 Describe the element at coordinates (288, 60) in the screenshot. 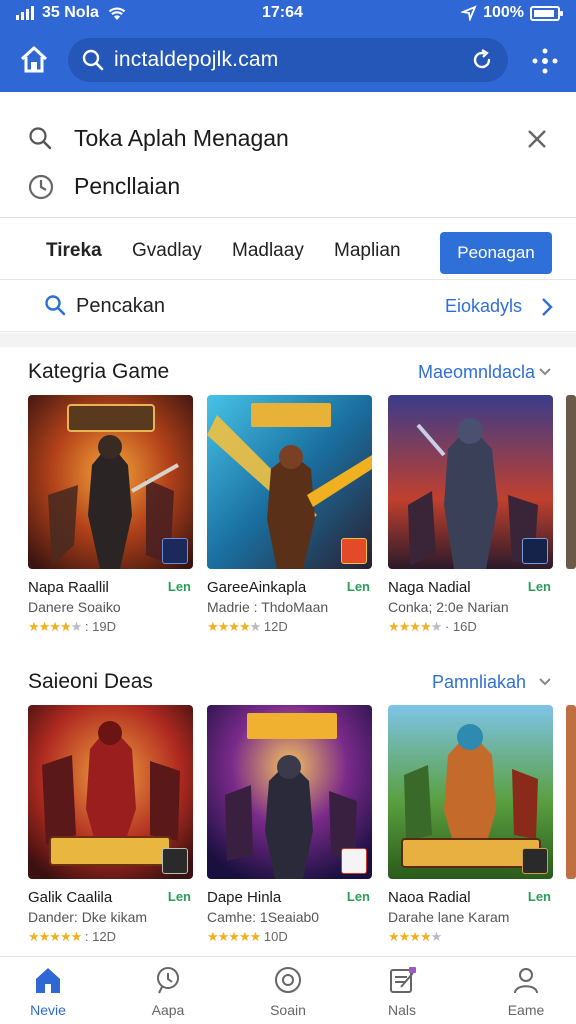

I see `url-bar: inctaldepojlk.cam` at that location.